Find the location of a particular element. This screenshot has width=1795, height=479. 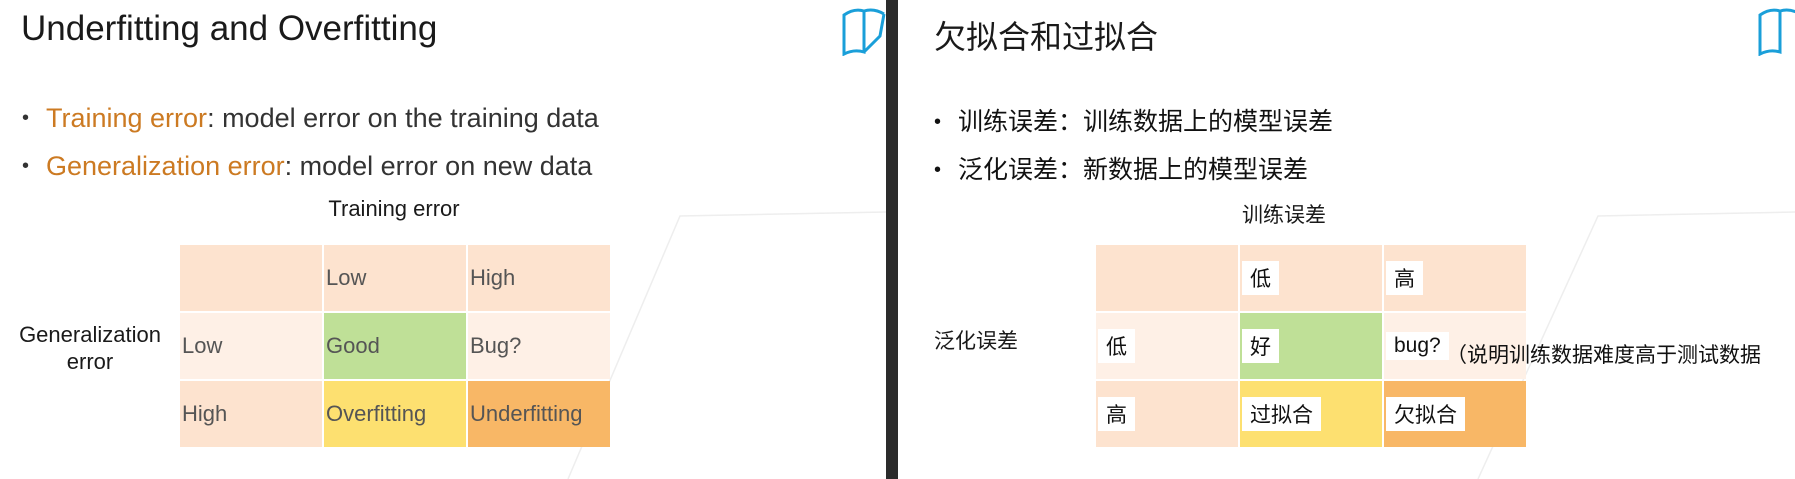

cell-underfitting: 欠拟合 is located at coordinates (1455, 414).